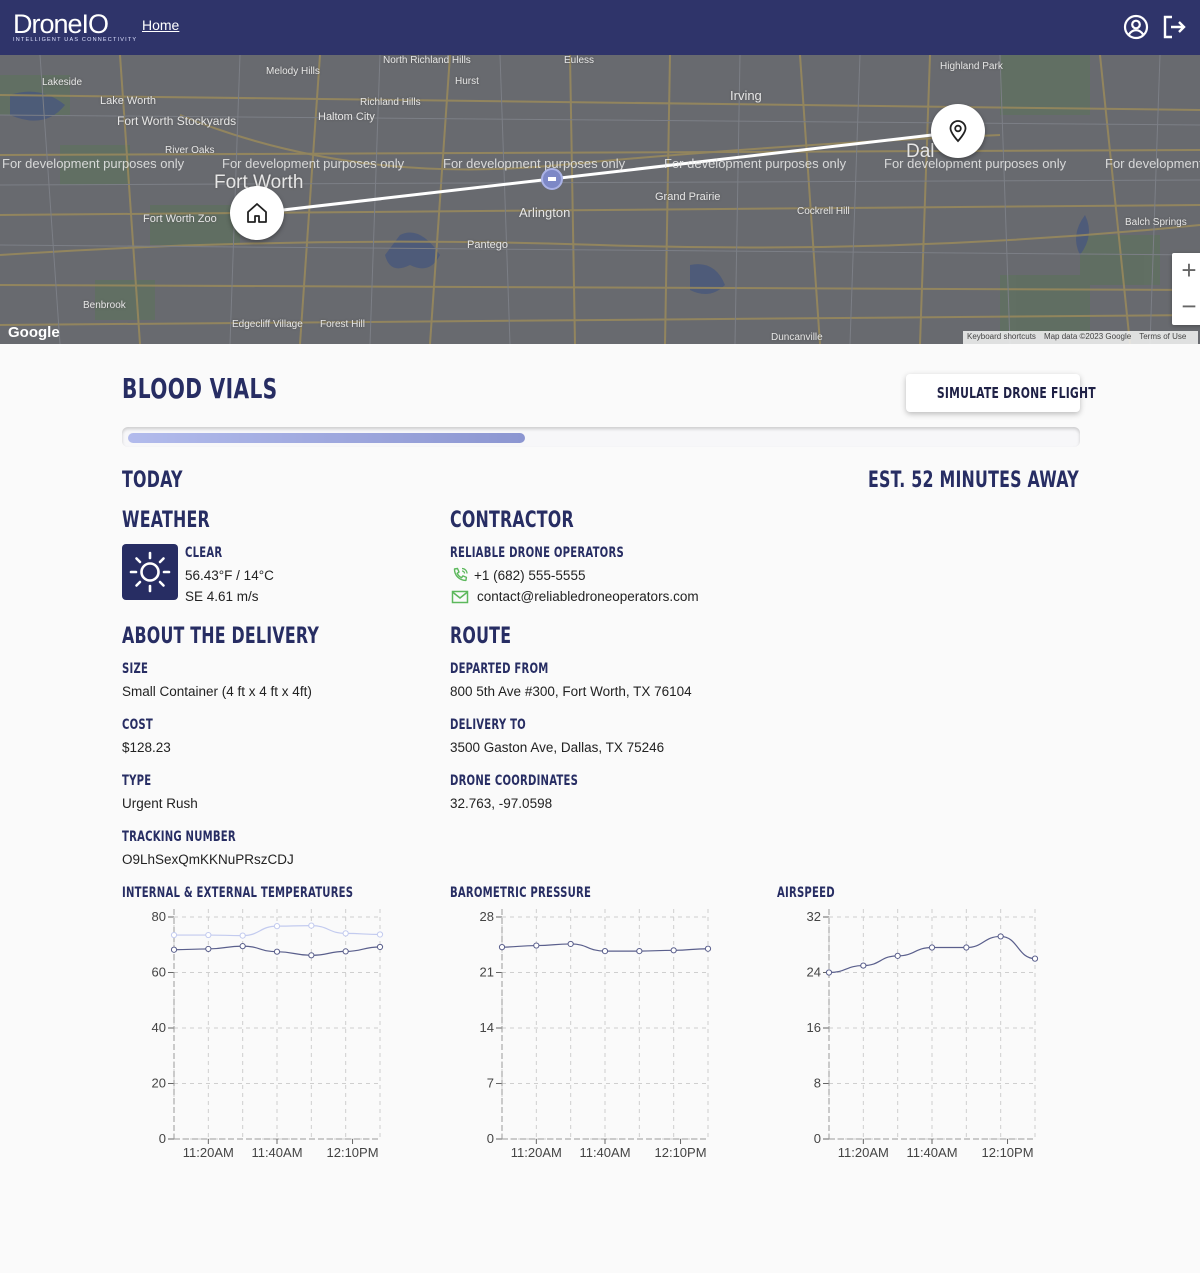  What do you see at coordinates (481, 636) in the screenshot?
I see `route-heading: ROUTE` at bounding box center [481, 636].